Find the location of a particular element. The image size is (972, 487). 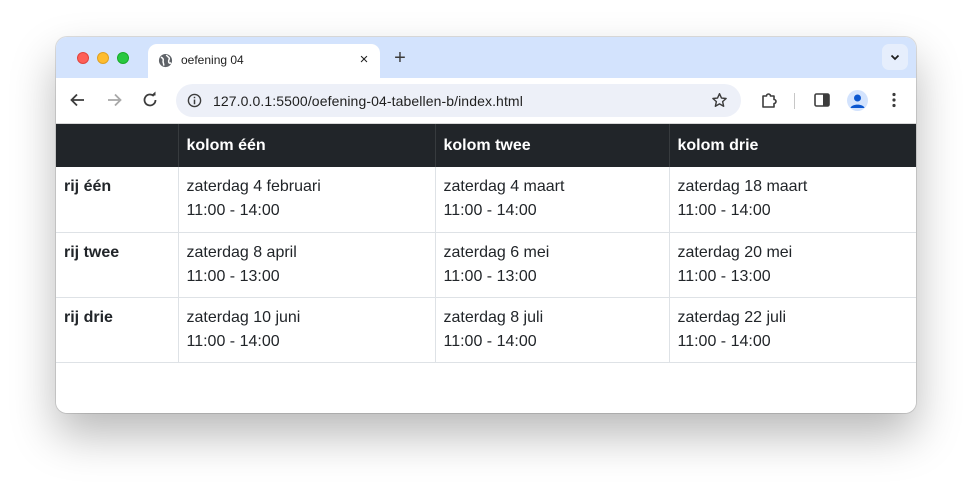

tab-search-button is located at coordinates (895, 57).